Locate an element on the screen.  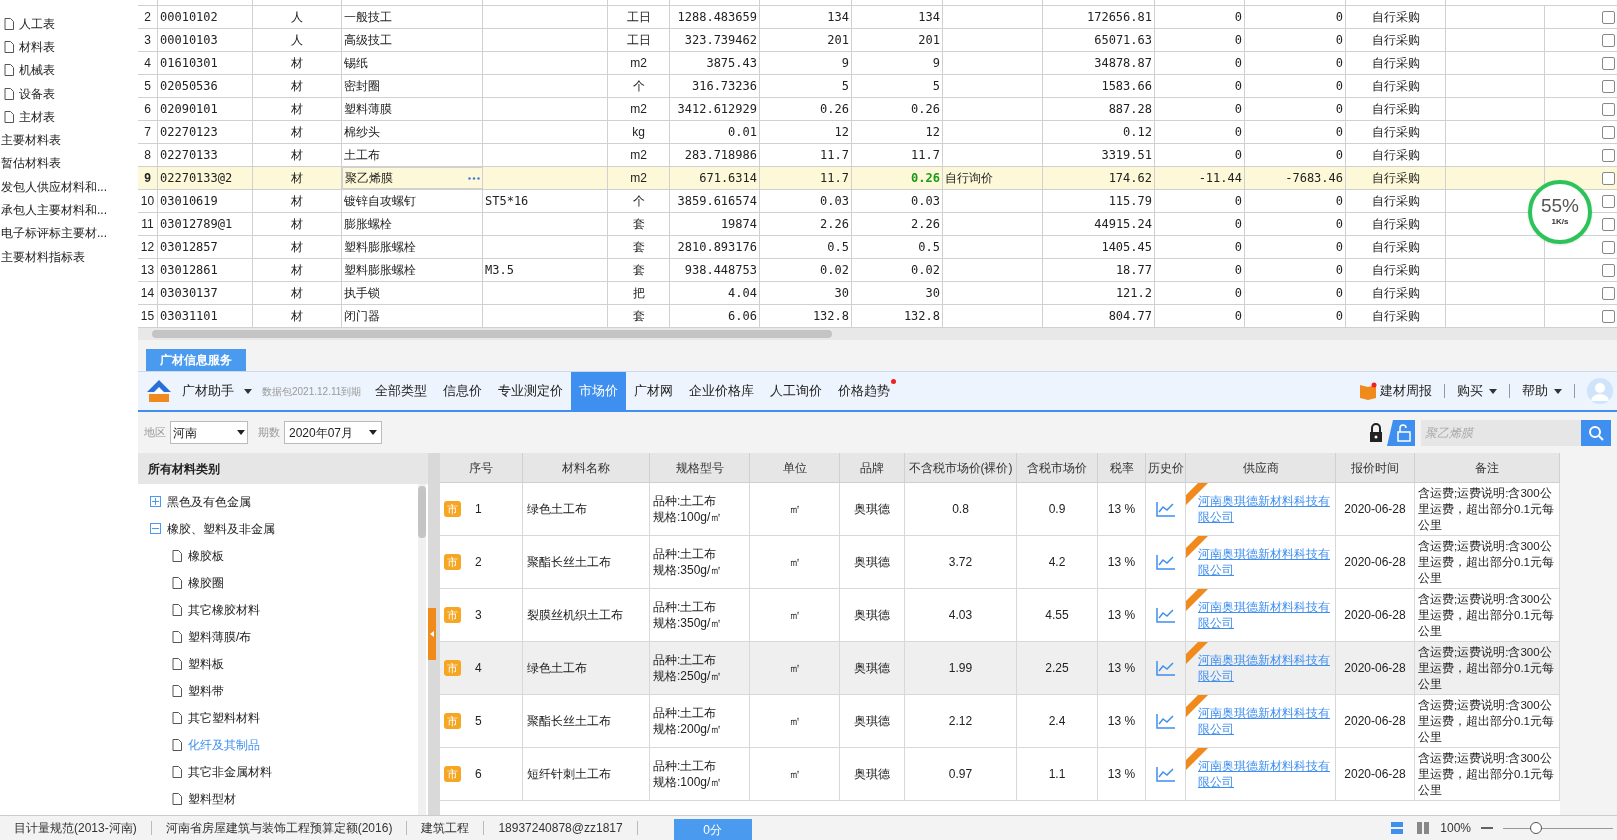
column-header: 规格型号 is located at coordinates (699, 467).